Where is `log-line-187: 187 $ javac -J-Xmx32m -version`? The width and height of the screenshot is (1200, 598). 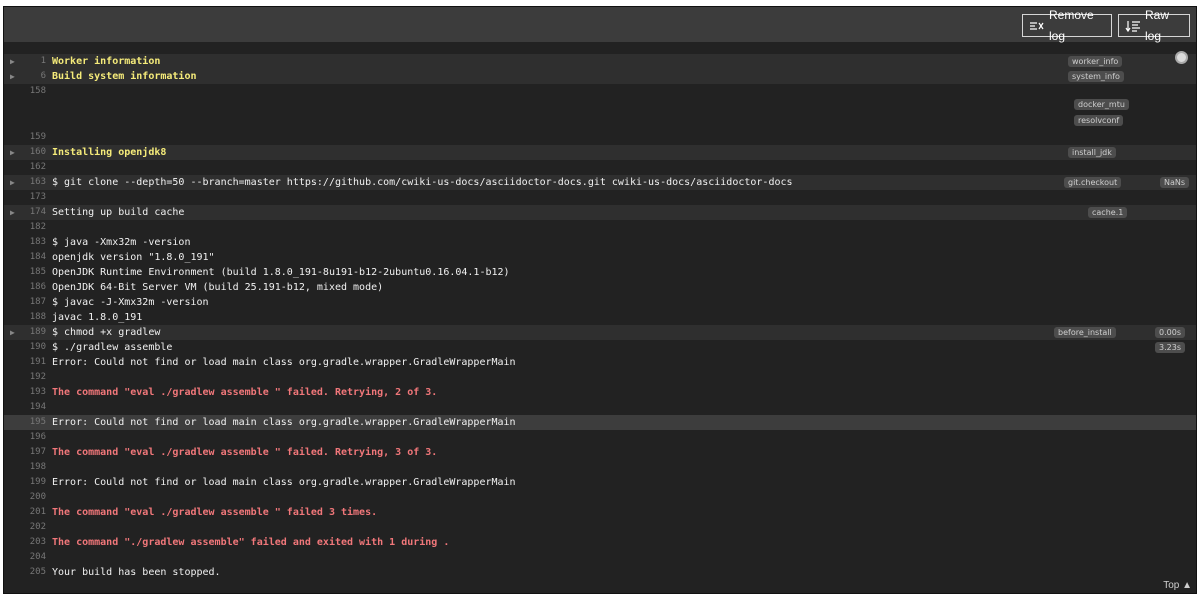 log-line-187: 187 $ javac -J-Xmx32m -version is located at coordinates (600, 302).